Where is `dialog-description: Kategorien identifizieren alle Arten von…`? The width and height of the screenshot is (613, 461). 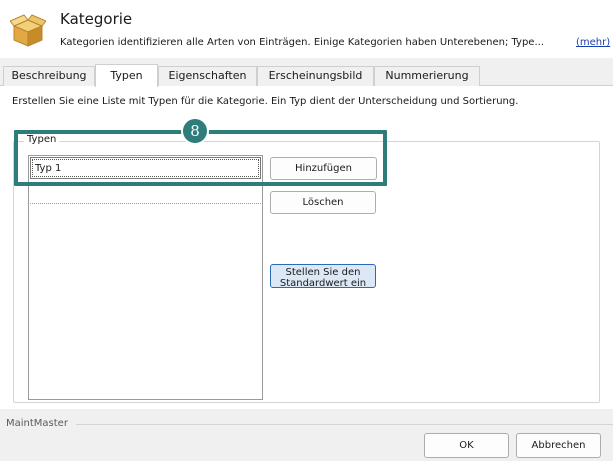
dialog-description: Kategorien identifizieren alle Arten von… is located at coordinates (302, 42).